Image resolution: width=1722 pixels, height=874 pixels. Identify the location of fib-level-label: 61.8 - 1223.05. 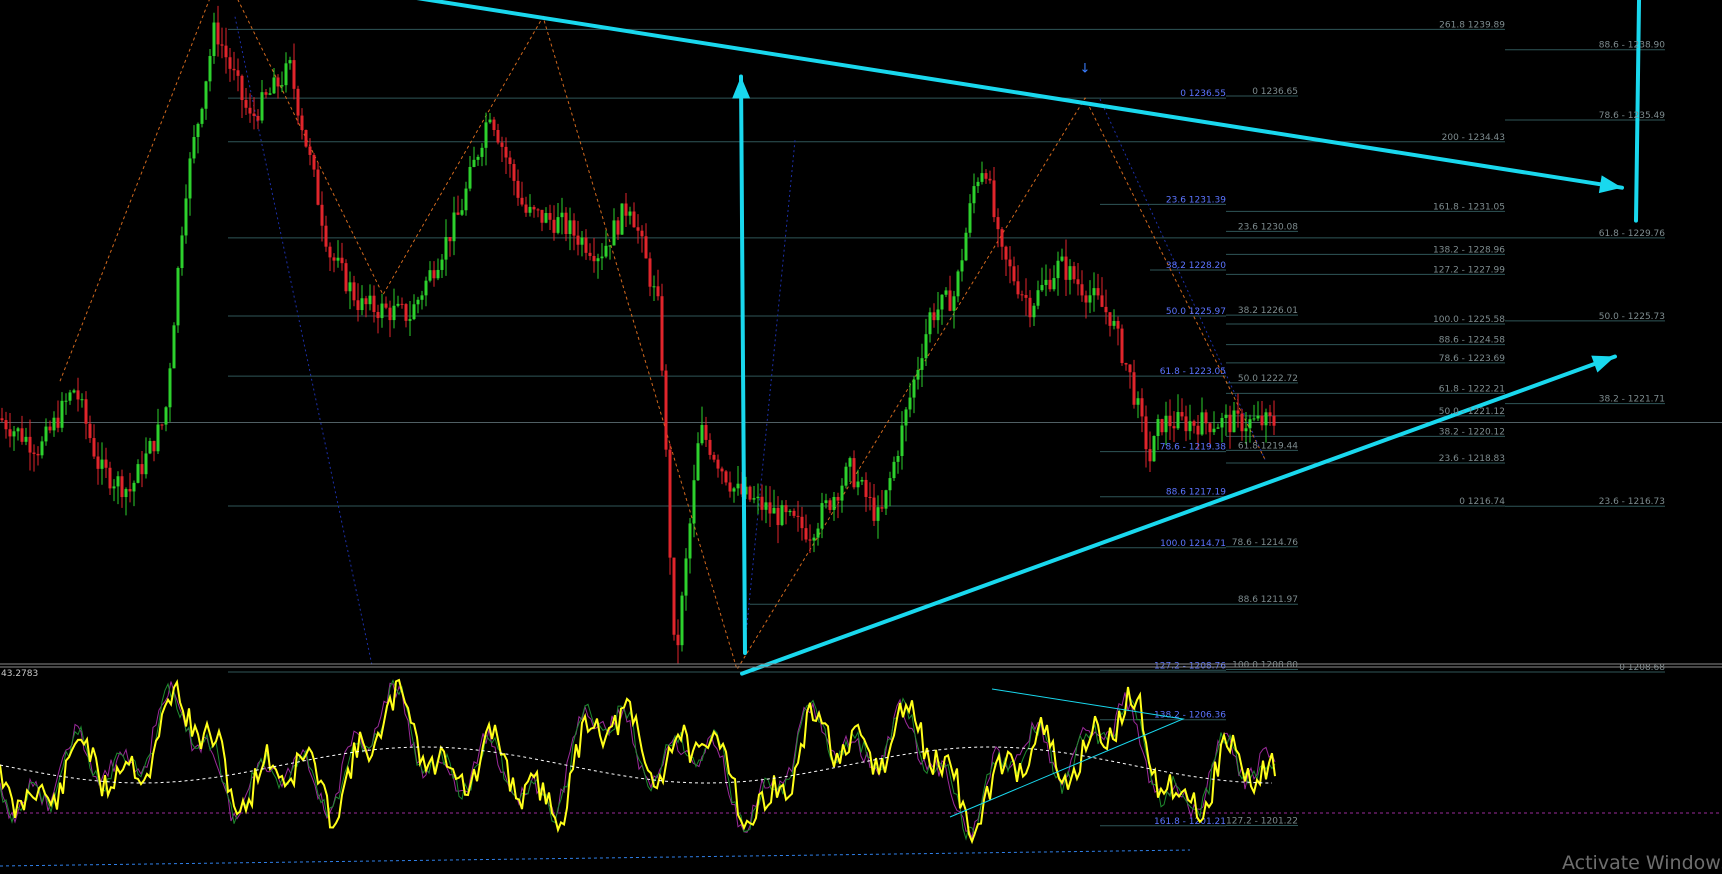
(1193, 372).